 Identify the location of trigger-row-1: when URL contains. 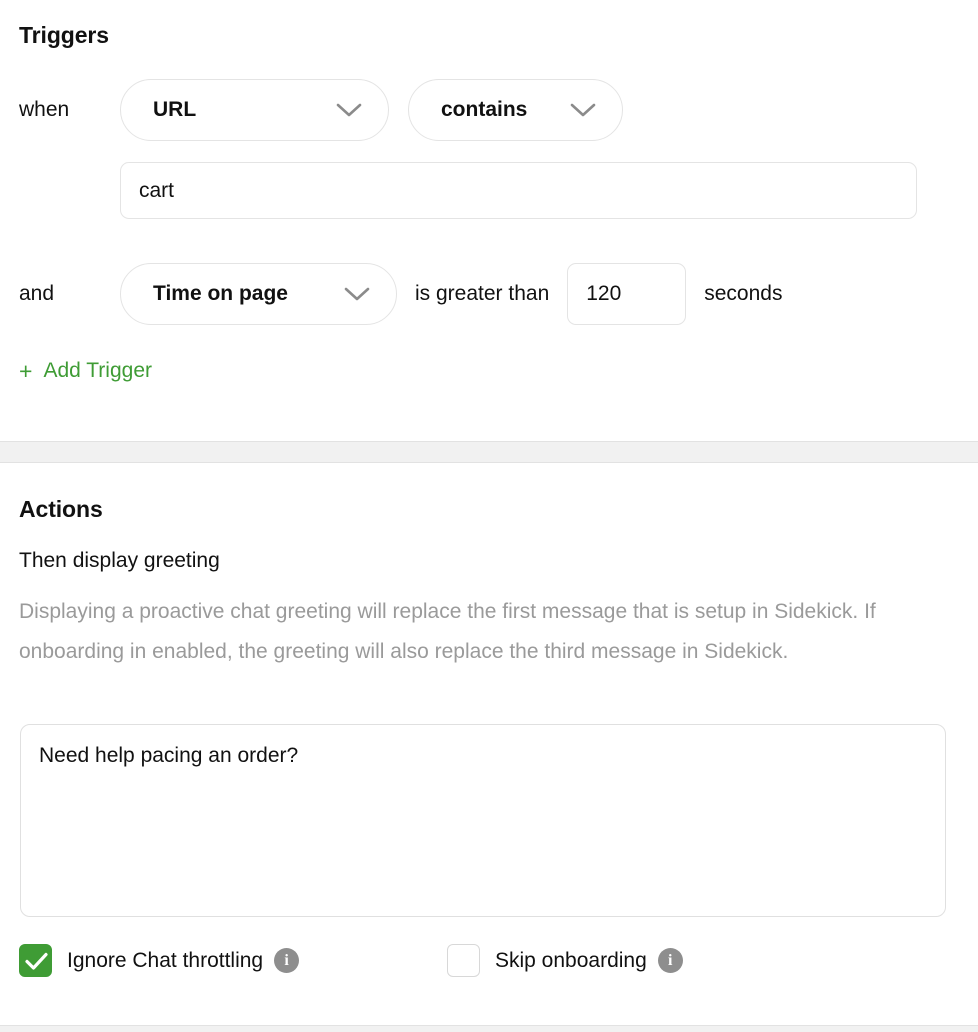
(321, 110).